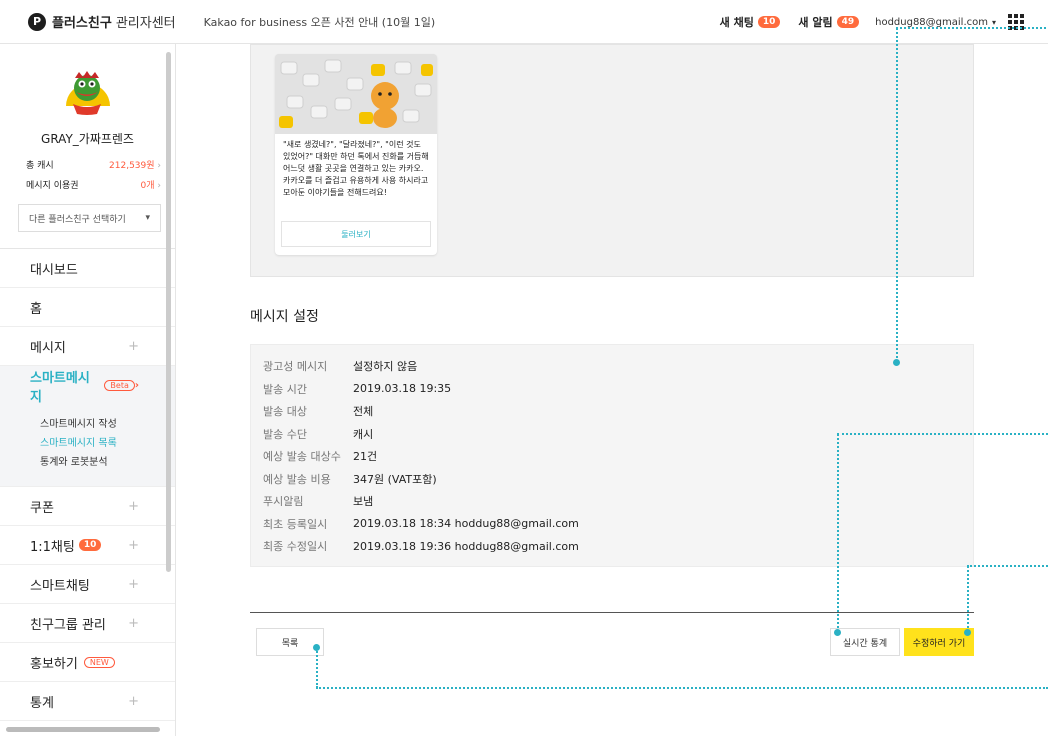 The height and width of the screenshot is (736, 1048). What do you see at coordinates (612, 501) in the screenshot?
I see `settings-row: 푸시알림 보냄` at bounding box center [612, 501].